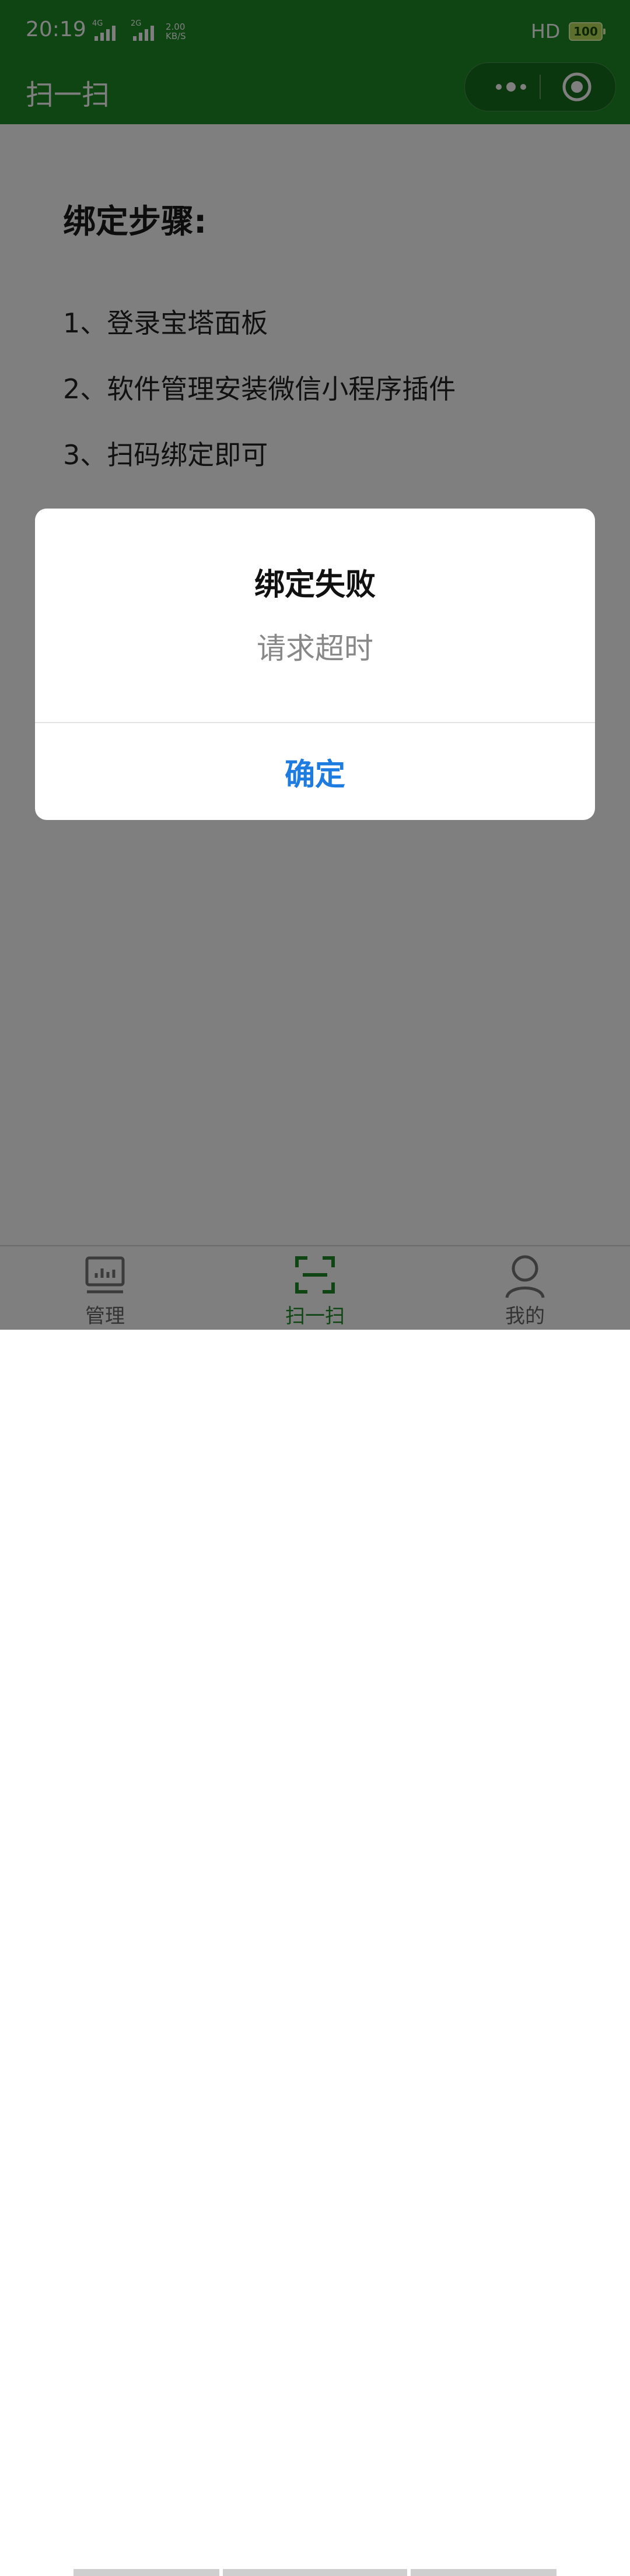  Describe the element at coordinates (315, 584) in the screenshot. I see `dialog-title: 绑定失败` at that location.